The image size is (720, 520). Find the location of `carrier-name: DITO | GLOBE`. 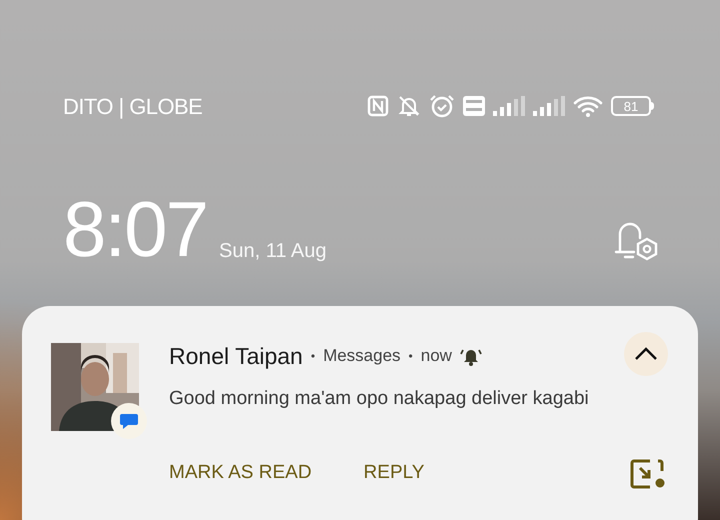

carrier-name: DITO | GLOBE is located at coordinates (132, 106).